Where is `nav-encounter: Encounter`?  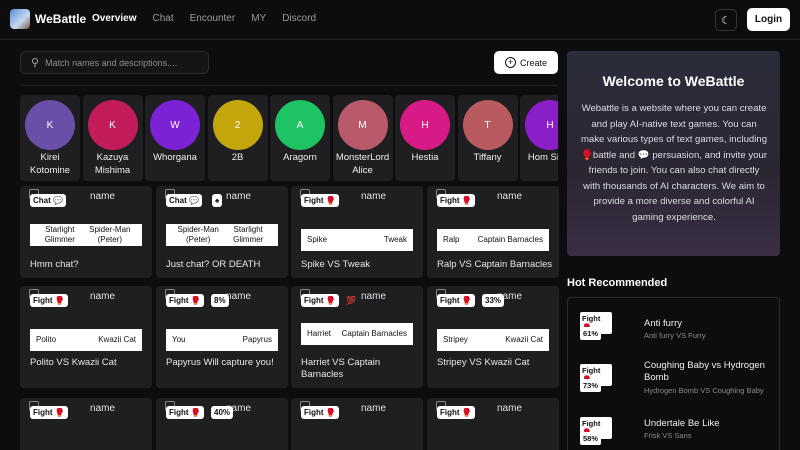
nav-encounter: Encounter is located at coordinates (213, 18).